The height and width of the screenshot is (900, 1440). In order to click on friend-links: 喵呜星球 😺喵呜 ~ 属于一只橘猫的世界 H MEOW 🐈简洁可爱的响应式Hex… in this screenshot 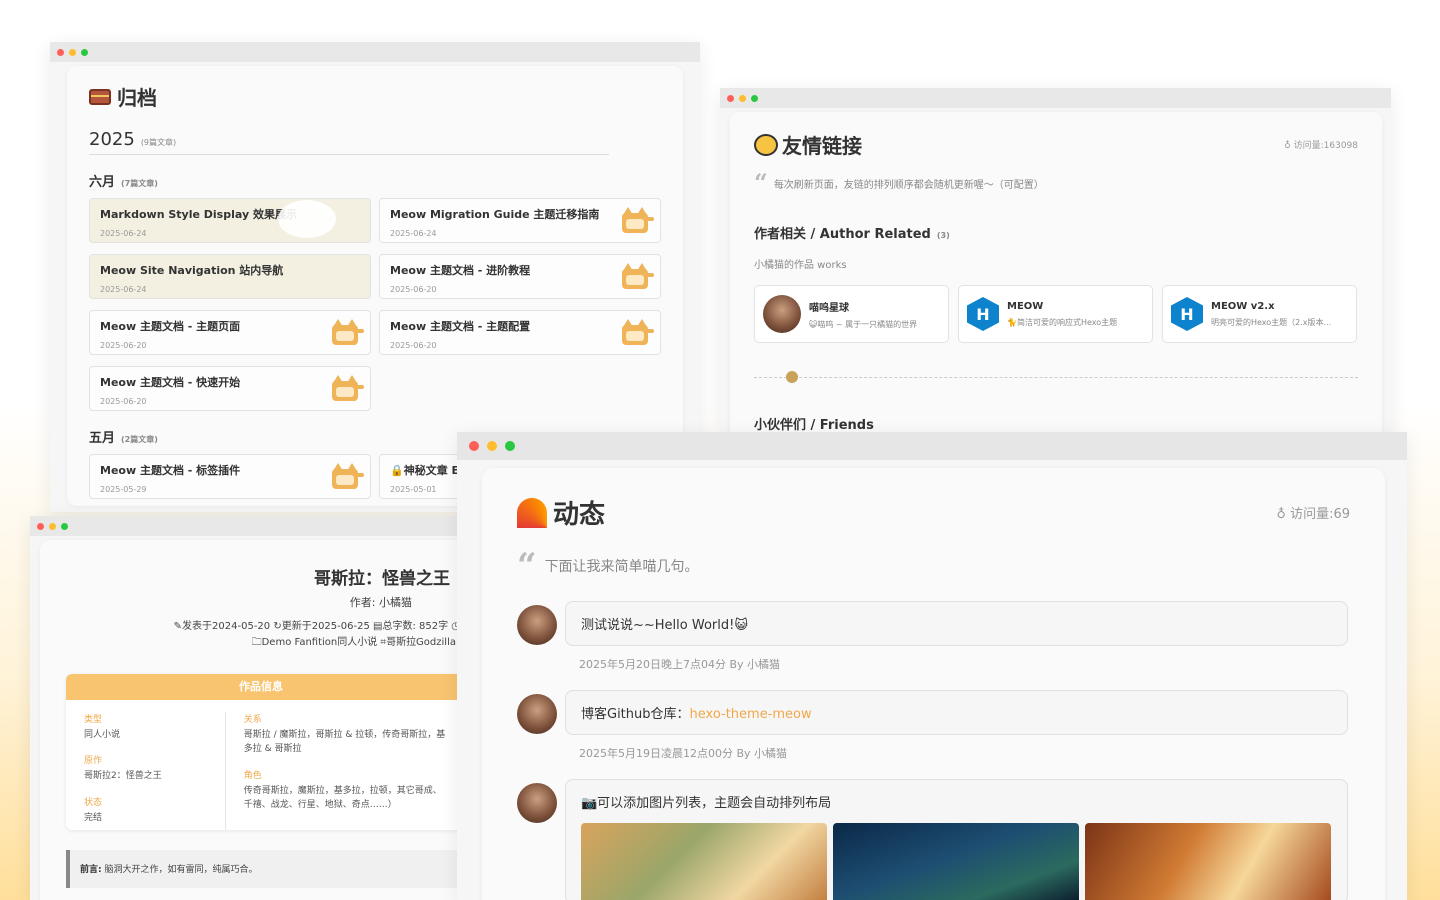, I will do `click(1056, 314)`.